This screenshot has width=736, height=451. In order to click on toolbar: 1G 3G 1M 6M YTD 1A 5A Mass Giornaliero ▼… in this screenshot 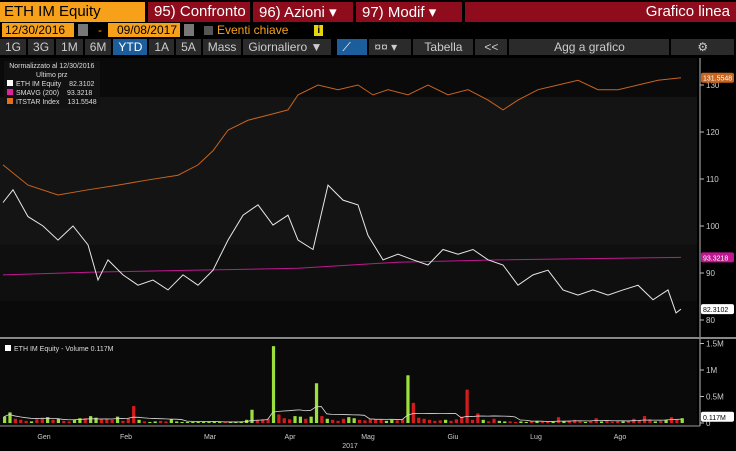, I will do `click(368, 47)`.